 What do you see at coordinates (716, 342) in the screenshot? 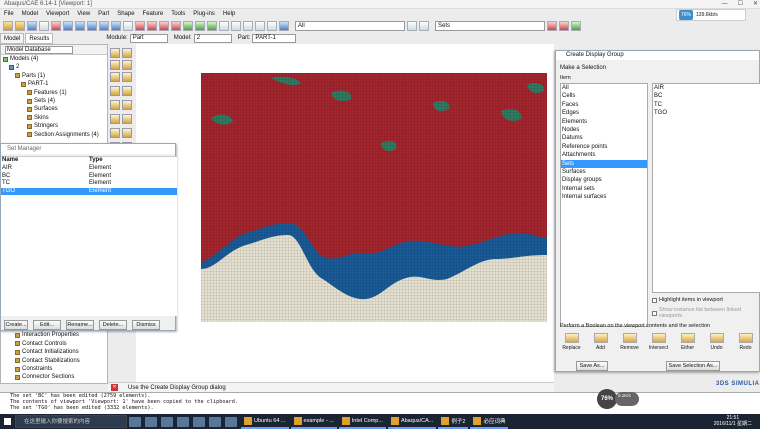
I see `boolean-undo-button: Undo` at bounding box center [716, 342].